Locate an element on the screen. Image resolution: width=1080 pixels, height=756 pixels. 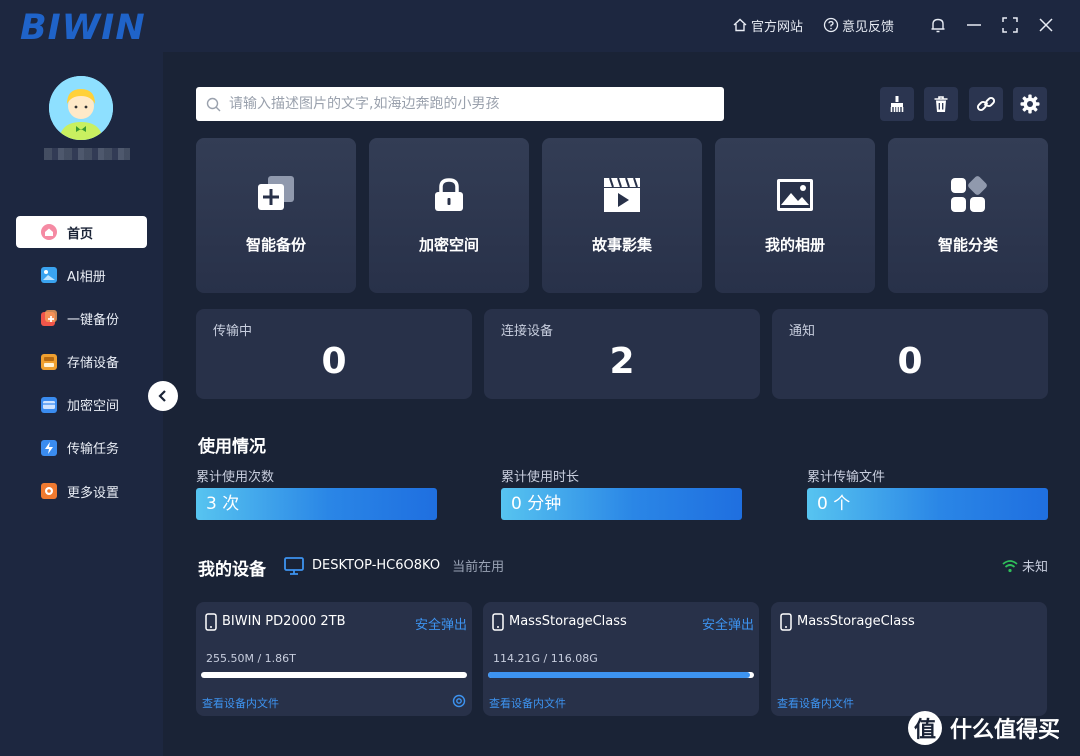
biwin-logo: BIWIN is located at coordinates (83, 28).